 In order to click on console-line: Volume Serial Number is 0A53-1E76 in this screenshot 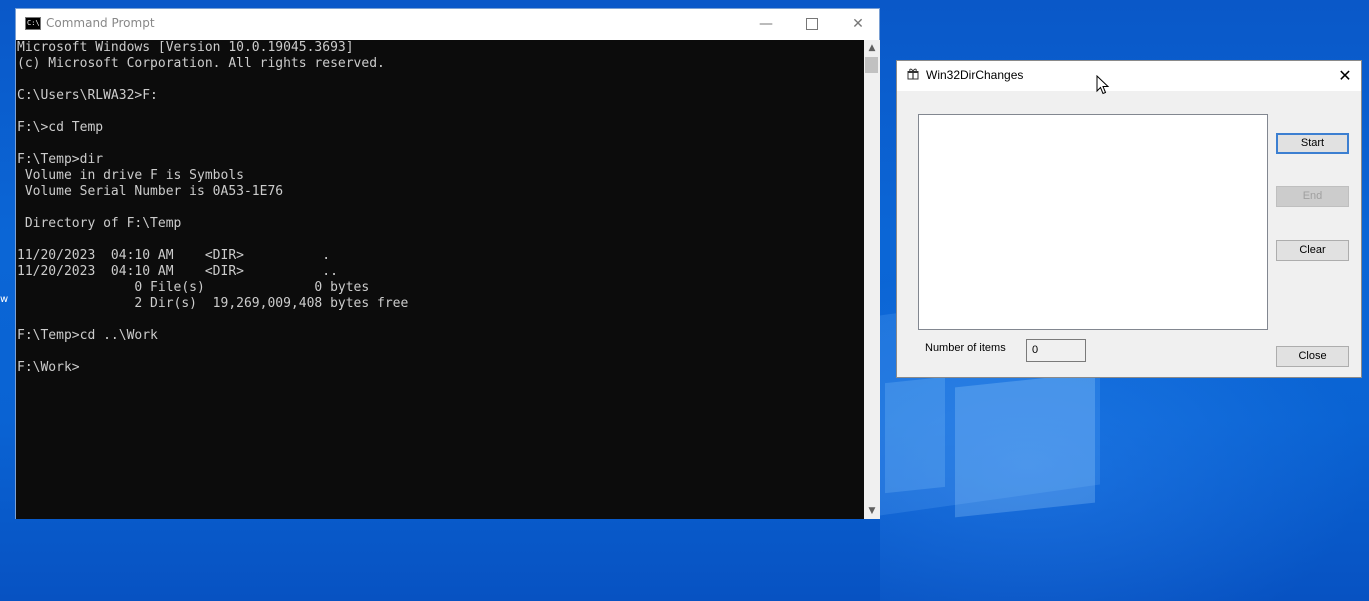, I will do `click(150, 191)`.